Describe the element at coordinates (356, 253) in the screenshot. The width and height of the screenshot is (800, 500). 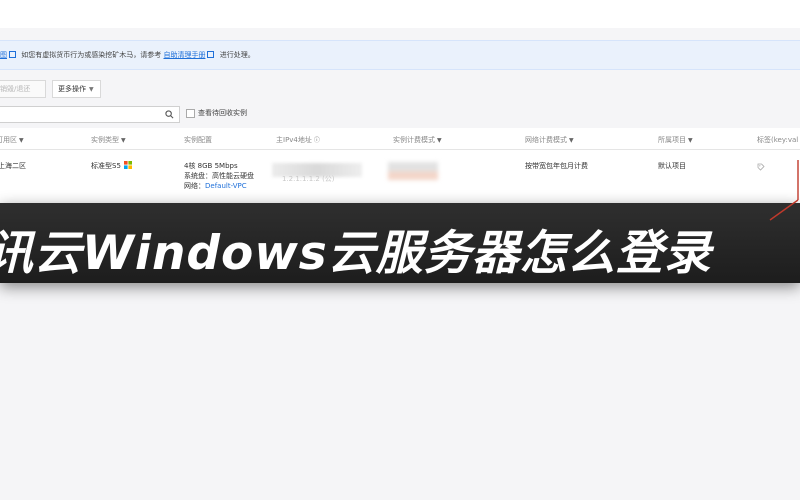
I see `banner-title: 讯云Windows云服务器怎么登录` at that location.